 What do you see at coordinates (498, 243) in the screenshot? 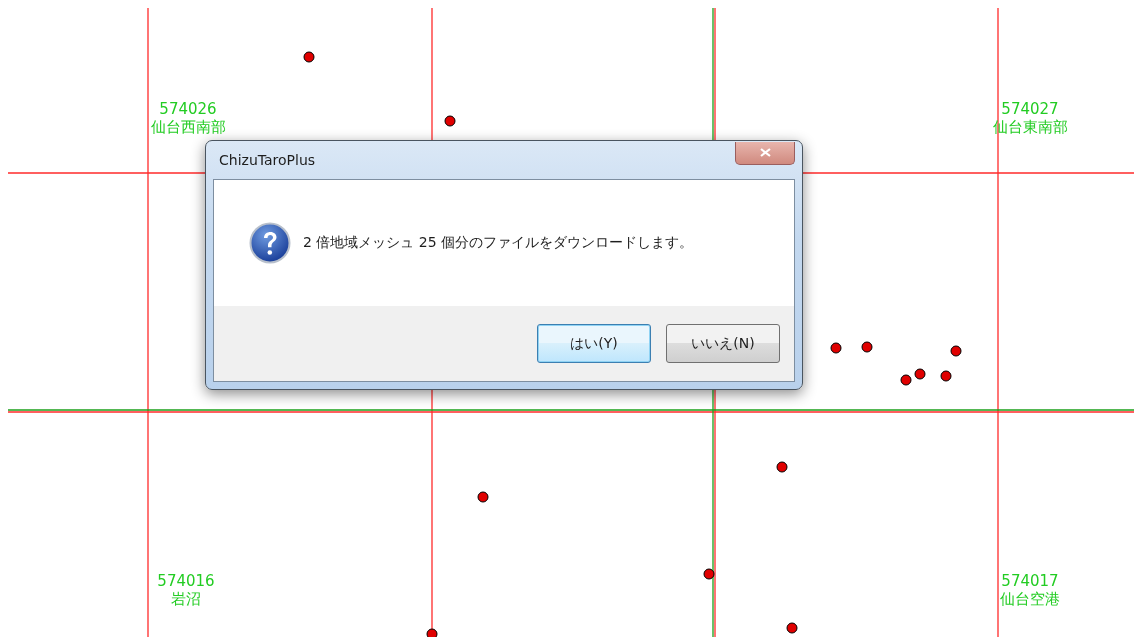
I see `dialog-message: 2 倍地域メッシュ 25 個分のファイルをダウンロードします。` at bounding box center [498, 243].